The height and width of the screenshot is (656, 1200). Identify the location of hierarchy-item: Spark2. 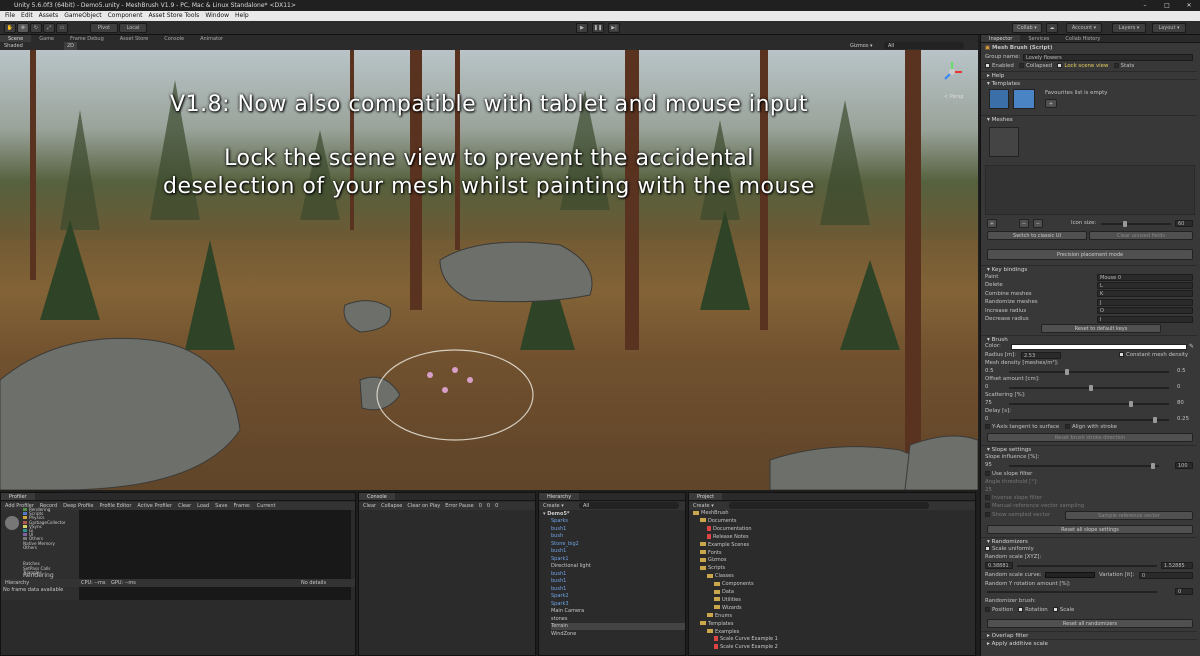
(560, 596).